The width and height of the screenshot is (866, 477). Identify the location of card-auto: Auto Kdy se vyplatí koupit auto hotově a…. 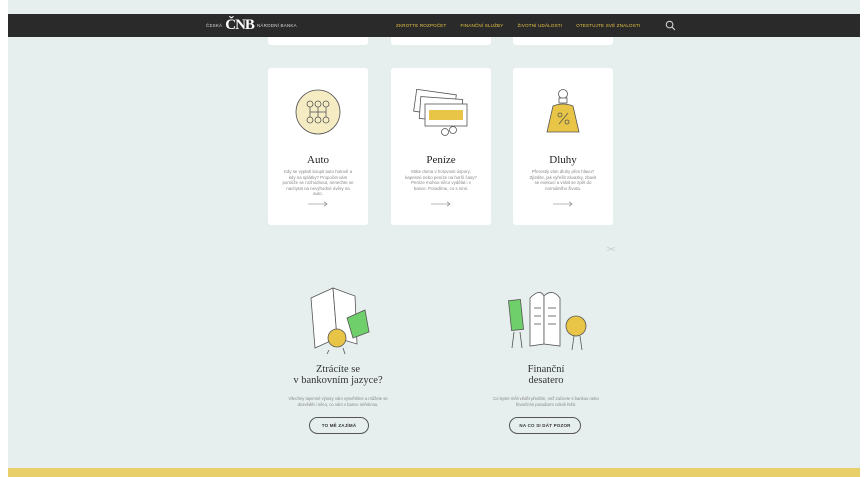
(318, 146).